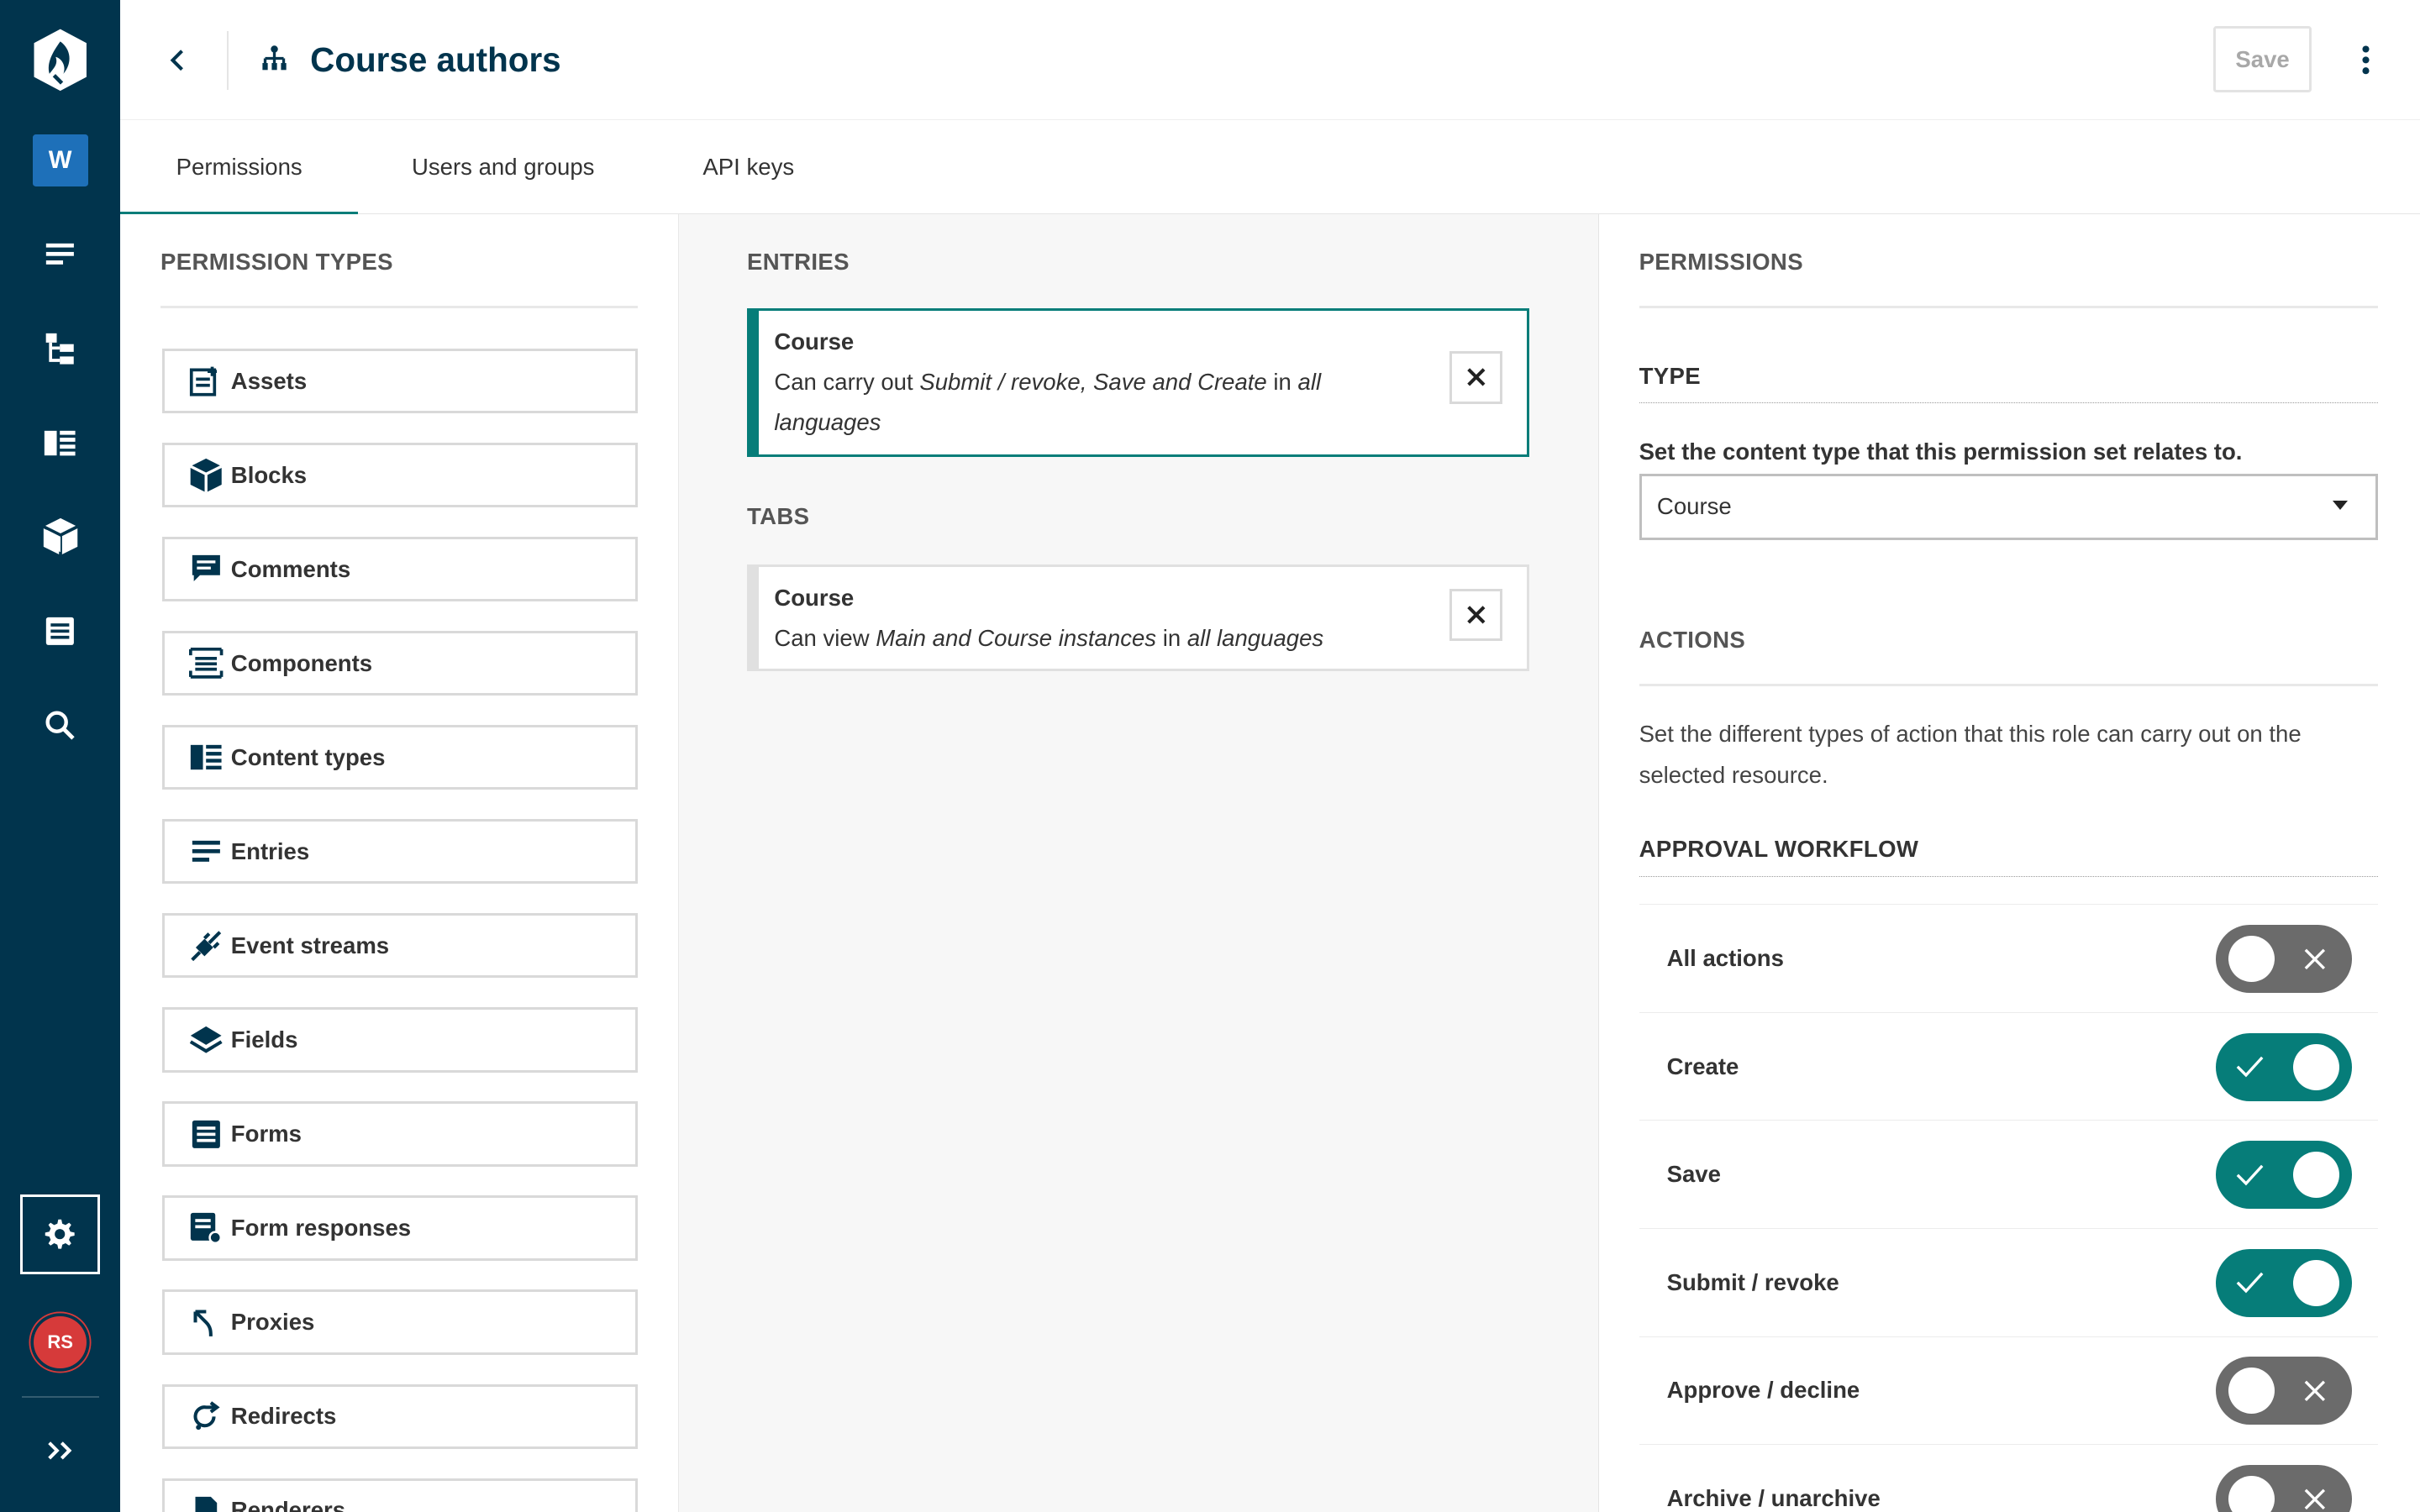 The image size is (2420, 1512). What do you see at coordinates (2262, 59) in the screenshot?
I see `save-button: Save` at bounding box center [2262, 59].